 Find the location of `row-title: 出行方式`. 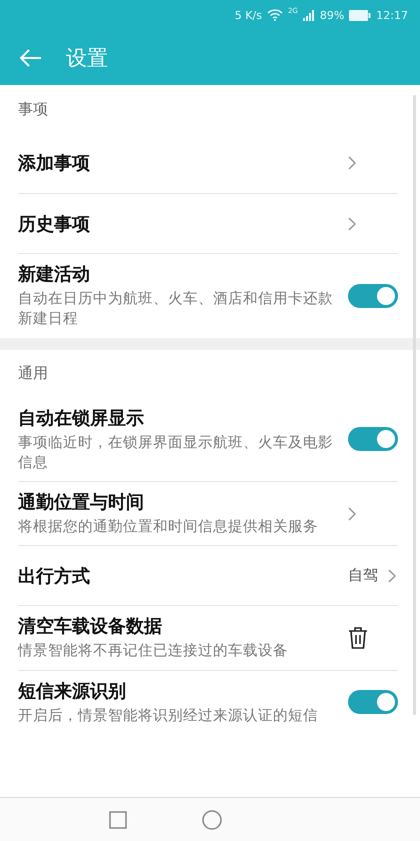

row-title: 出行方式 is located at coordinates (54, 576).